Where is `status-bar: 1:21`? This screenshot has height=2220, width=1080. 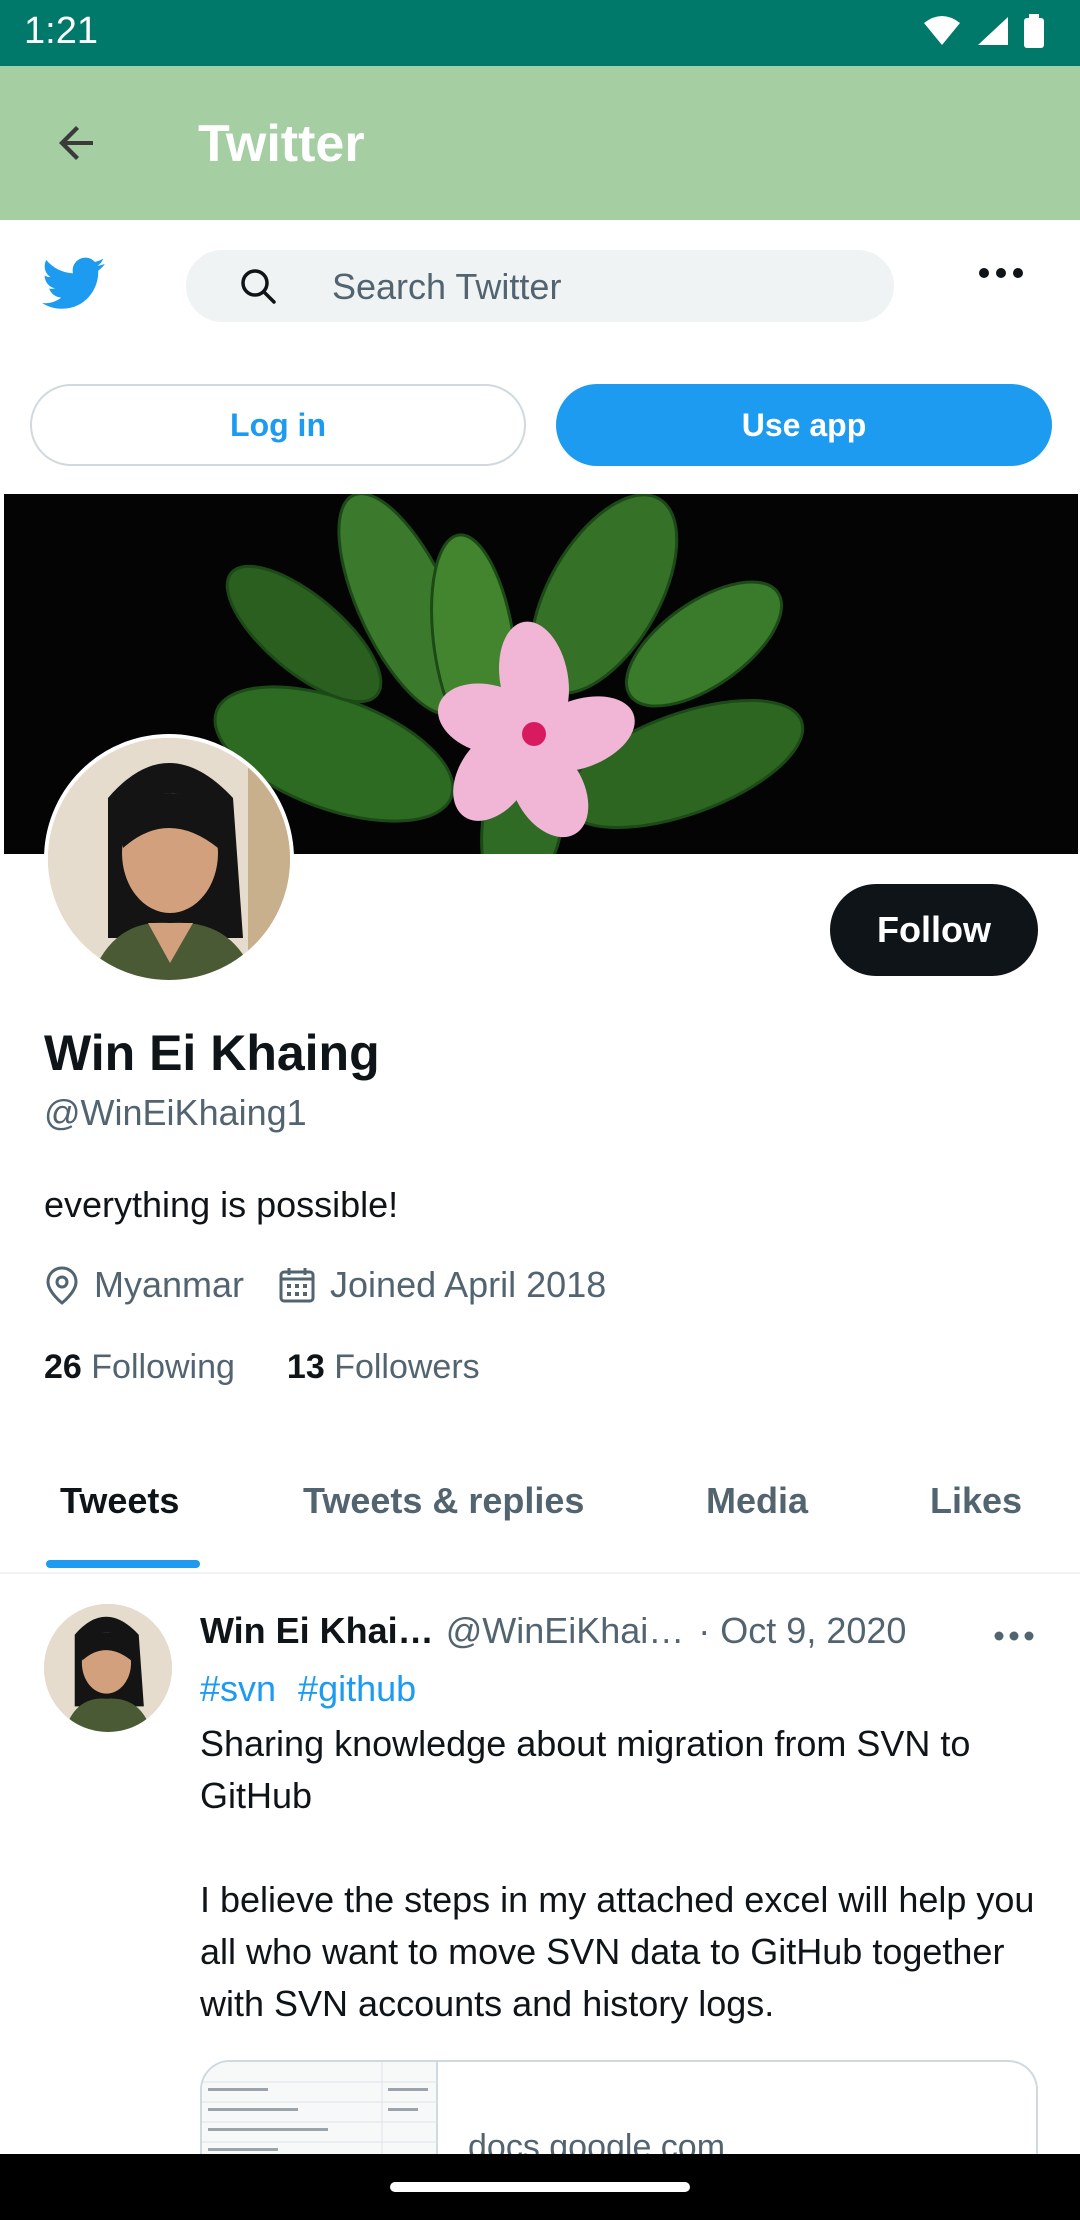
status-bar: 1:21 is located at coordinates (540, 33).